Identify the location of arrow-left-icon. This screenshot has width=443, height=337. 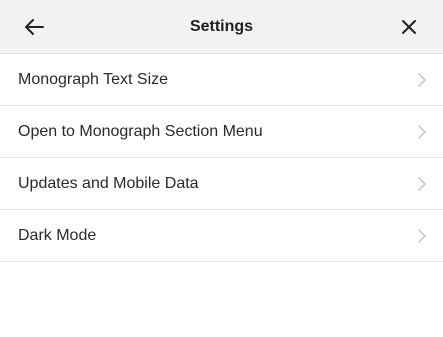
(34, 27).